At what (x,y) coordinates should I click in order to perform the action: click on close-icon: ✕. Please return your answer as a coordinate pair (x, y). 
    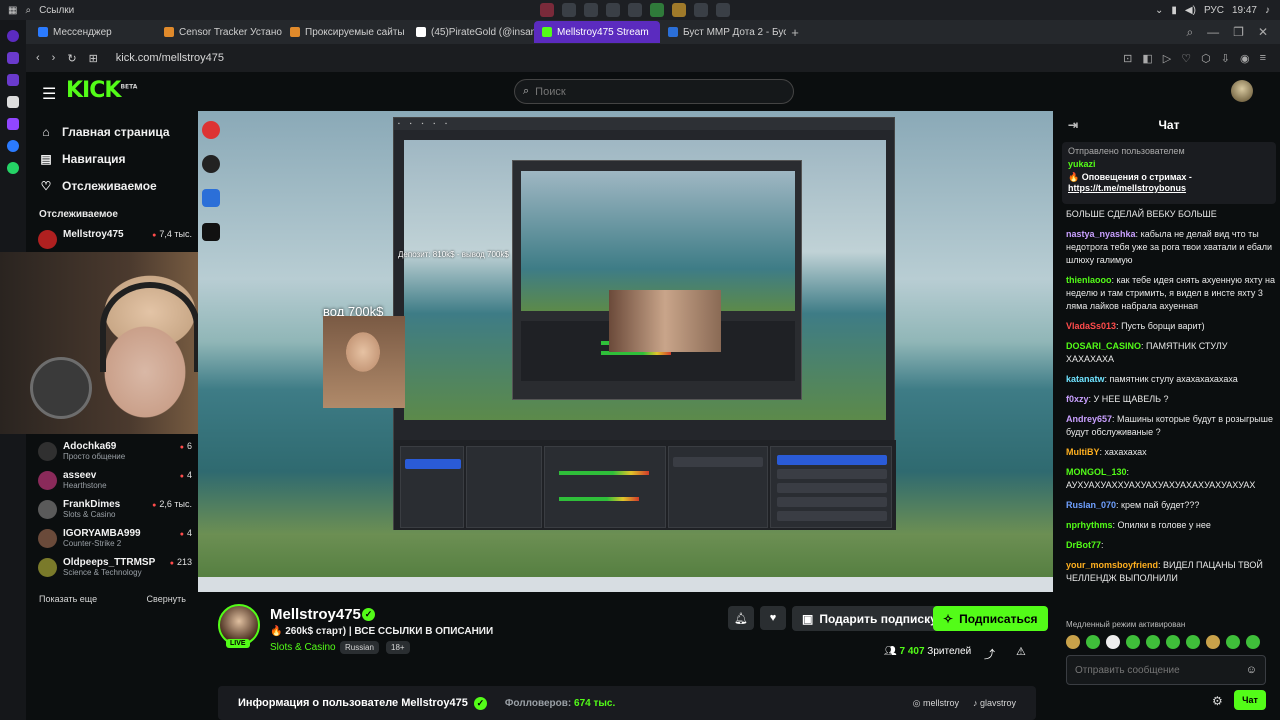
    Looking at the image, I should click on (1263, 32).